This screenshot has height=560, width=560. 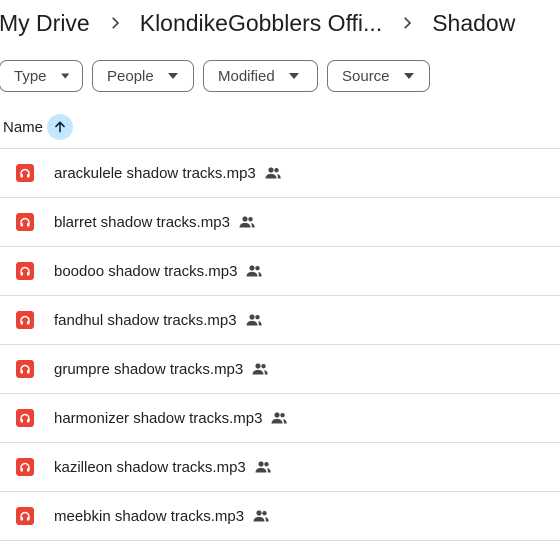 What do you see at coordinates (280, 222) in the screenshot?
I see `file-row: blarret shadow tracks.mp3` at bounding box center [280, 222].